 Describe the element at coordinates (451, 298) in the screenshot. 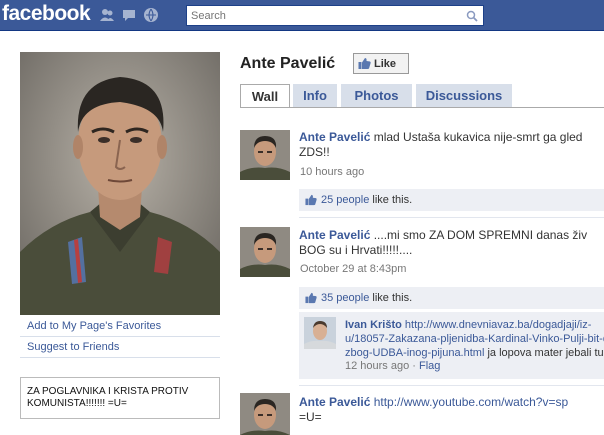

I see `like-summary: 35 people like this.` at that location.